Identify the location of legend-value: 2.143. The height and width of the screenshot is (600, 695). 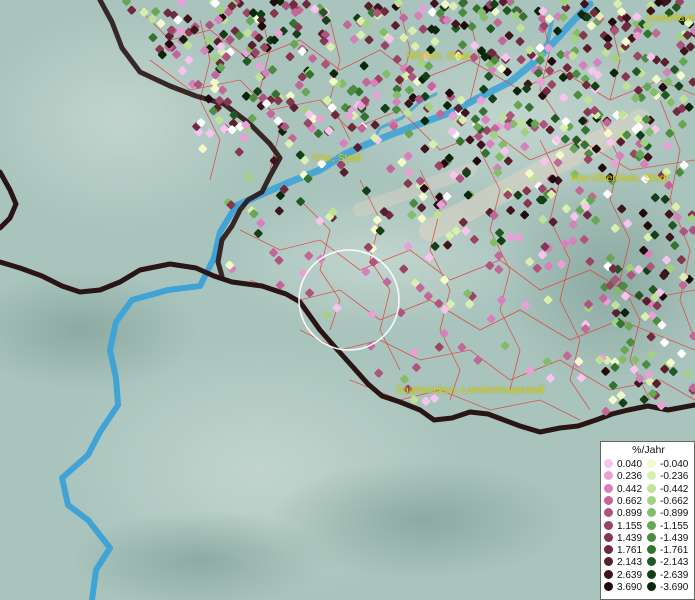
(630, 563).